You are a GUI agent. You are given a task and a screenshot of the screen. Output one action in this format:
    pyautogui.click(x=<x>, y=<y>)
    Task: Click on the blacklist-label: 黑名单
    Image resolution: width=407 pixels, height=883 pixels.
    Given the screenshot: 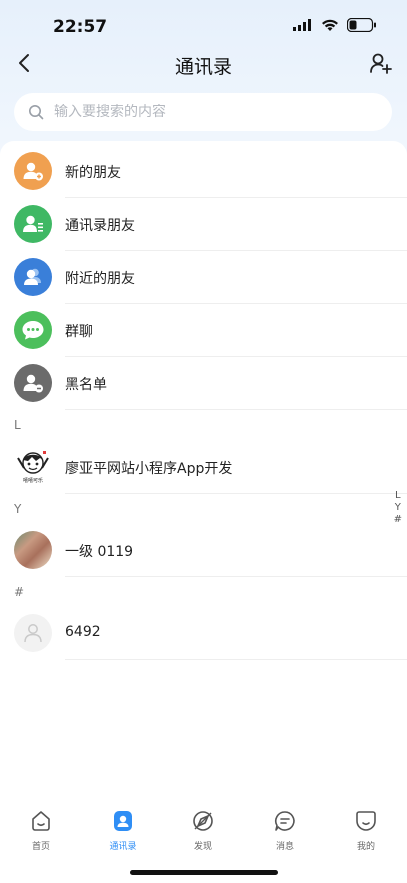 What is the action you would take?
    pyautogui.click(x=86, y=385)
    